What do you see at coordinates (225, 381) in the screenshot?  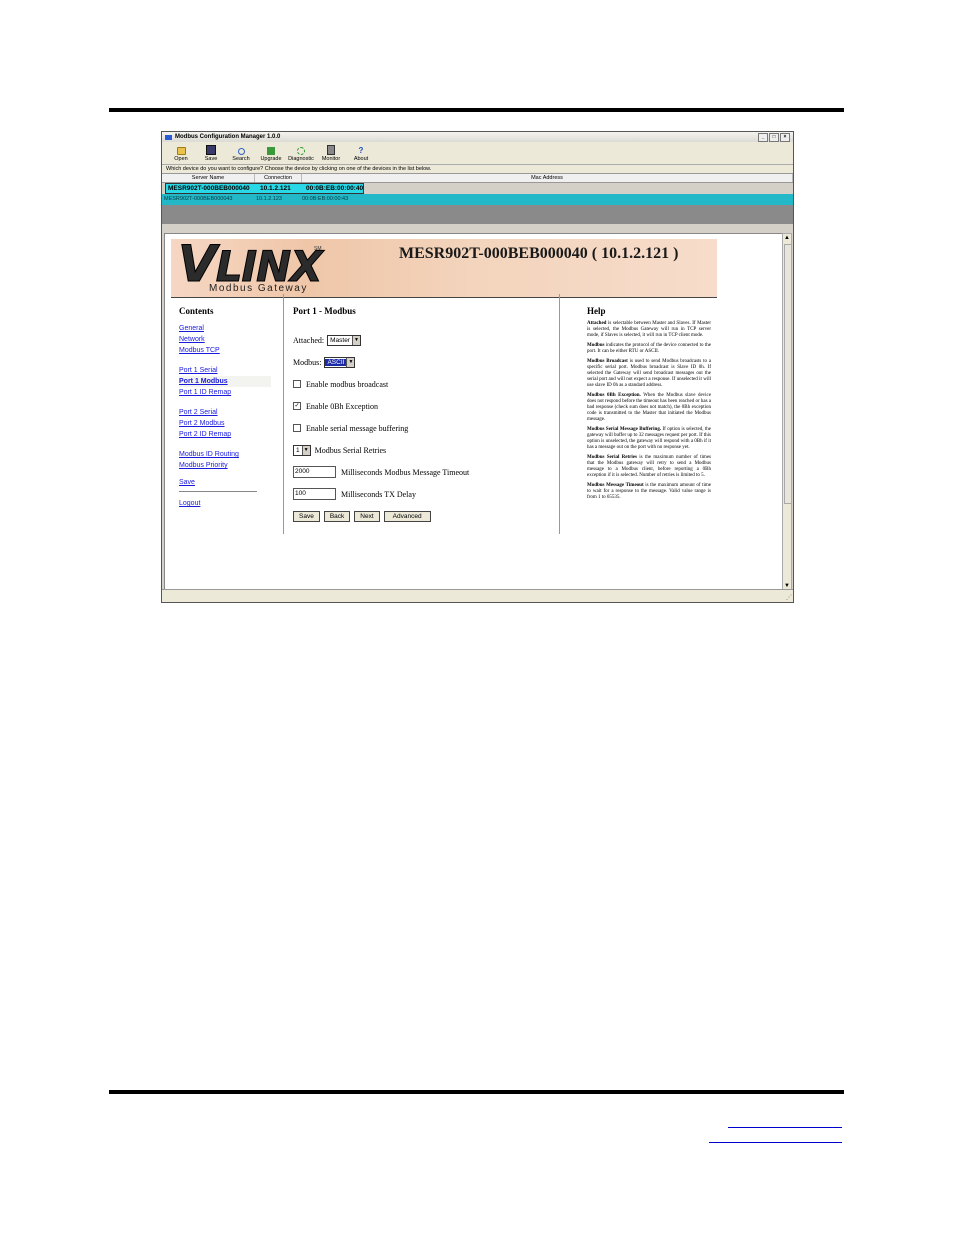 I see `nav-port1-modbus: Port 1 Modbus` at bounding box center [225, 381].